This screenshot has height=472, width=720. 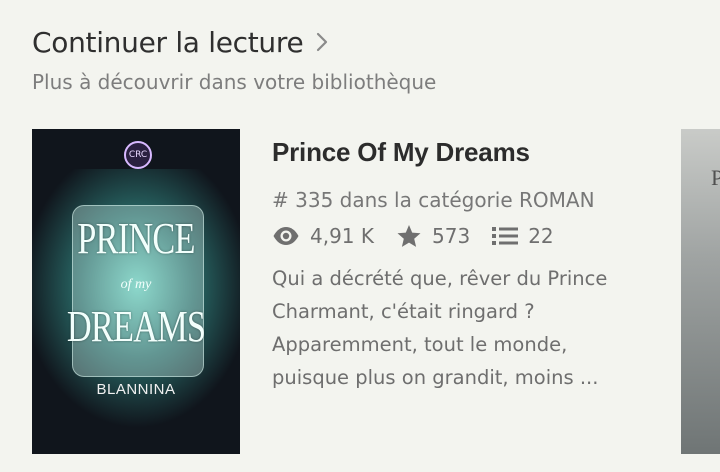 What do you see at coordinates (342, 236) in the screenshot?
I see `reads-count: 4,91 K` at bounding box center [342, 236].